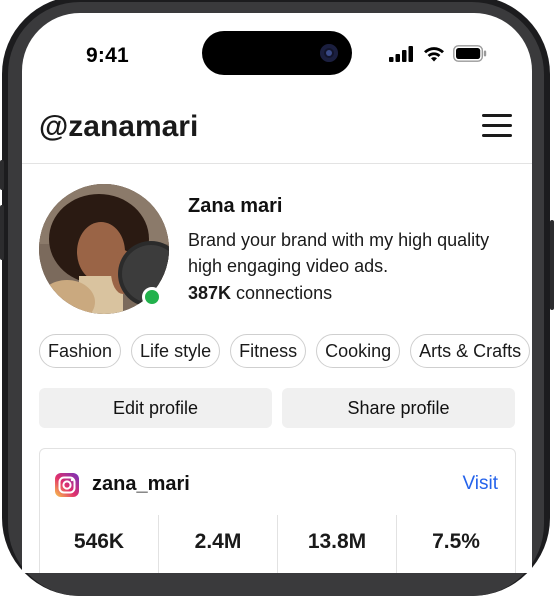 The width and height of the screenshot is (554, 596). I want to click on menu-icon, so click(497, 127).